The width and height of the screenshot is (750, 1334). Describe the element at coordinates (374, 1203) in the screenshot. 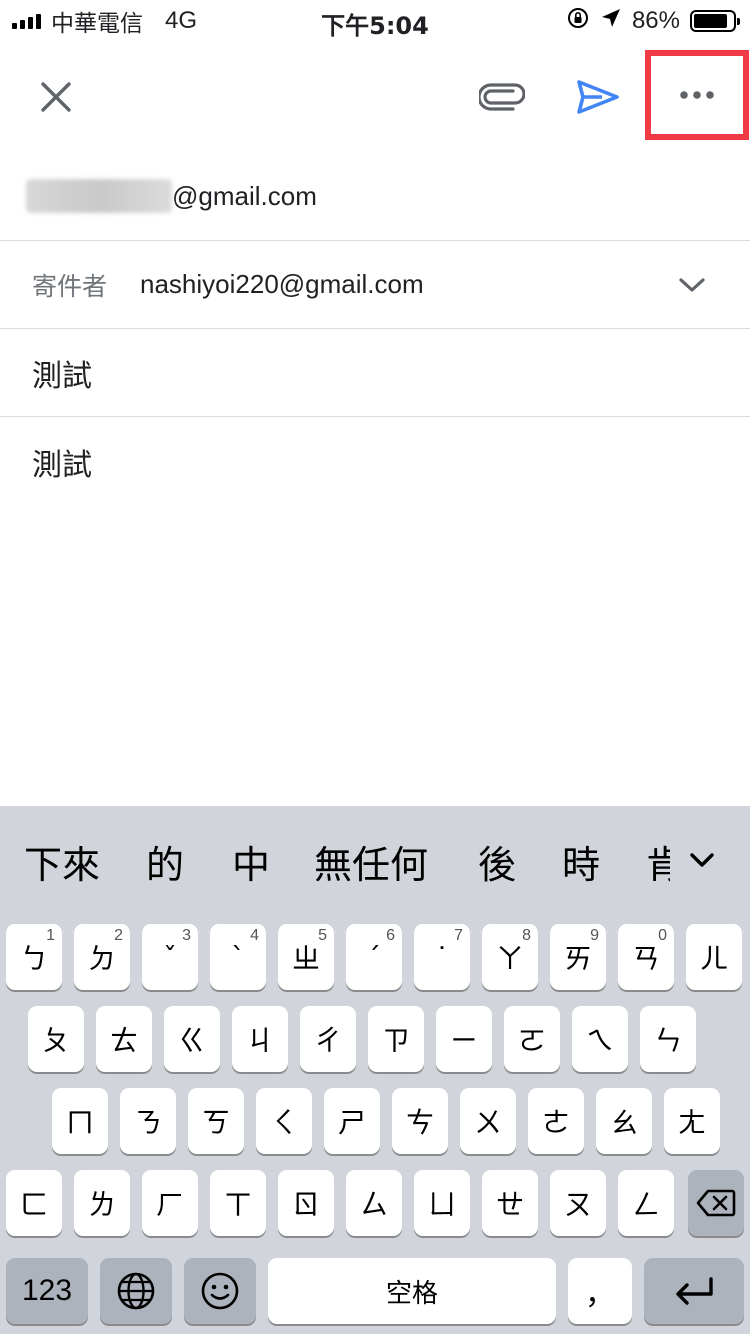

I see `key: ㄙ` at that location.